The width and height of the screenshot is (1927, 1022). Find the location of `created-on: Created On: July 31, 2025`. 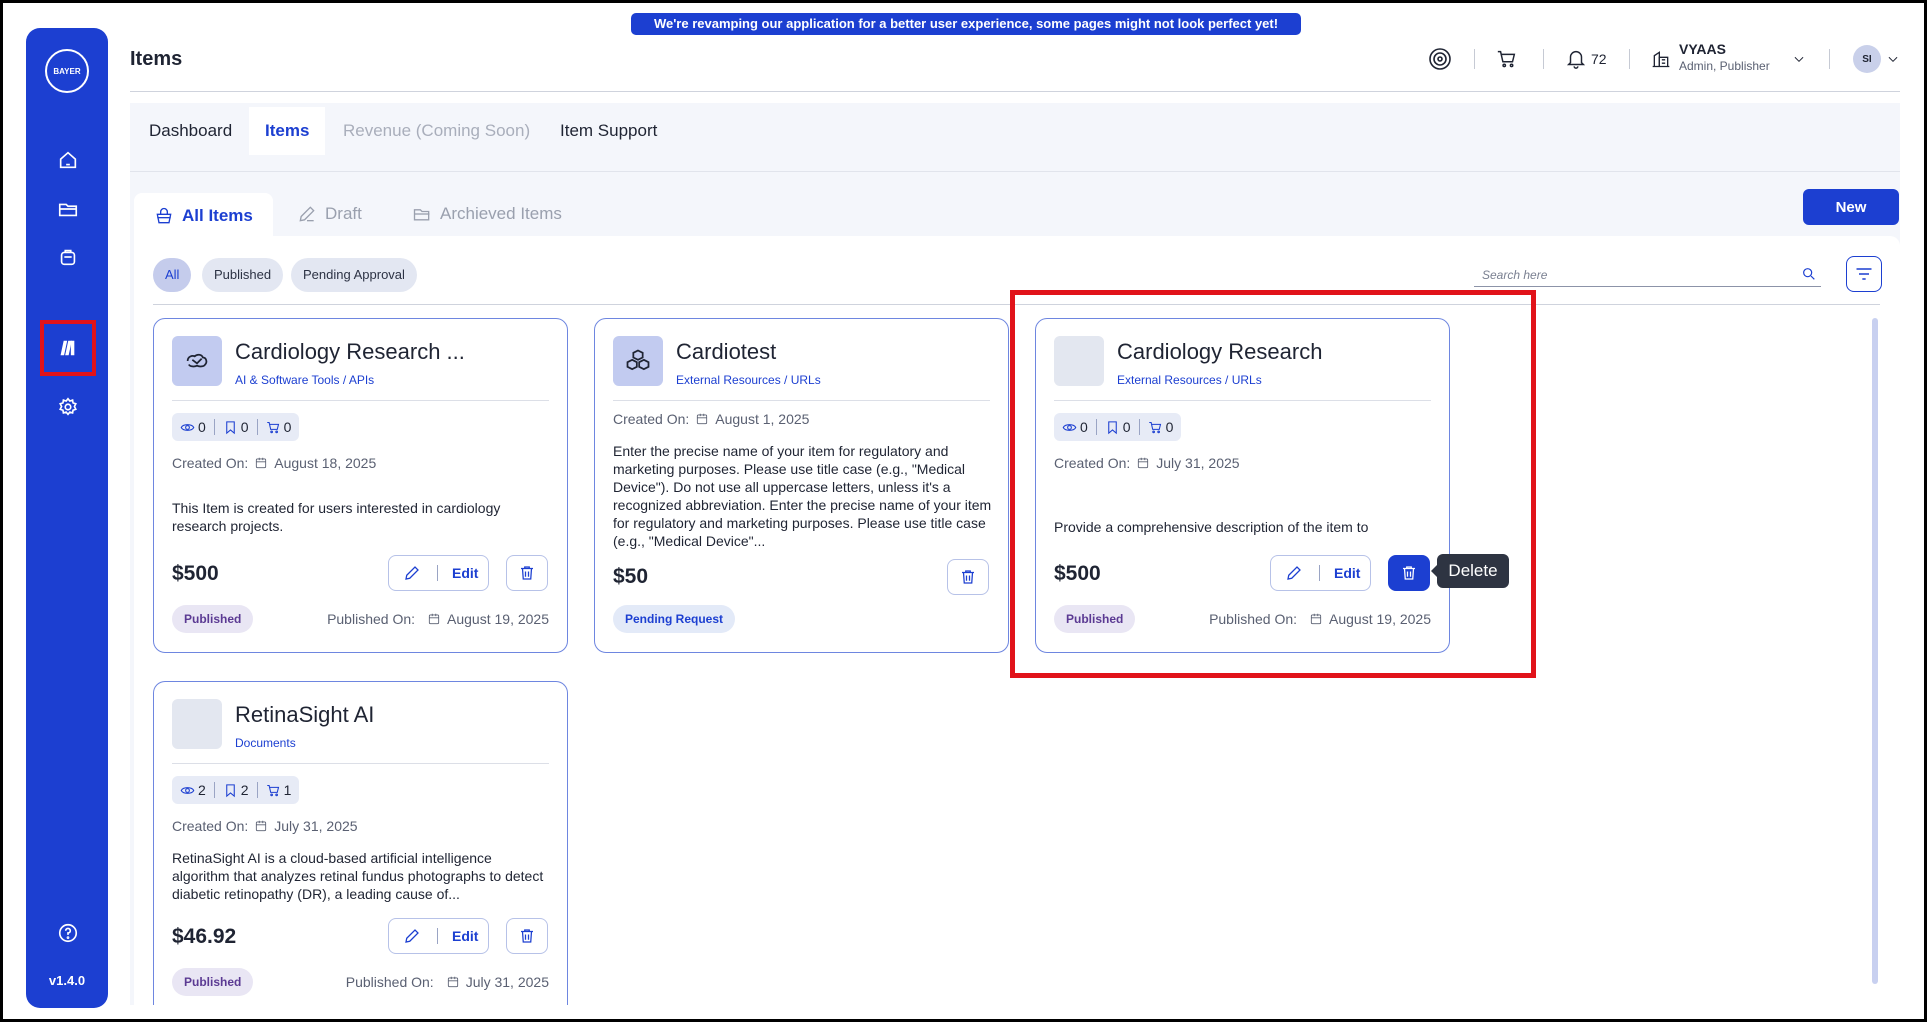

created-on: Created On: July 31, 2025 is located at coordinates (1147, 463).